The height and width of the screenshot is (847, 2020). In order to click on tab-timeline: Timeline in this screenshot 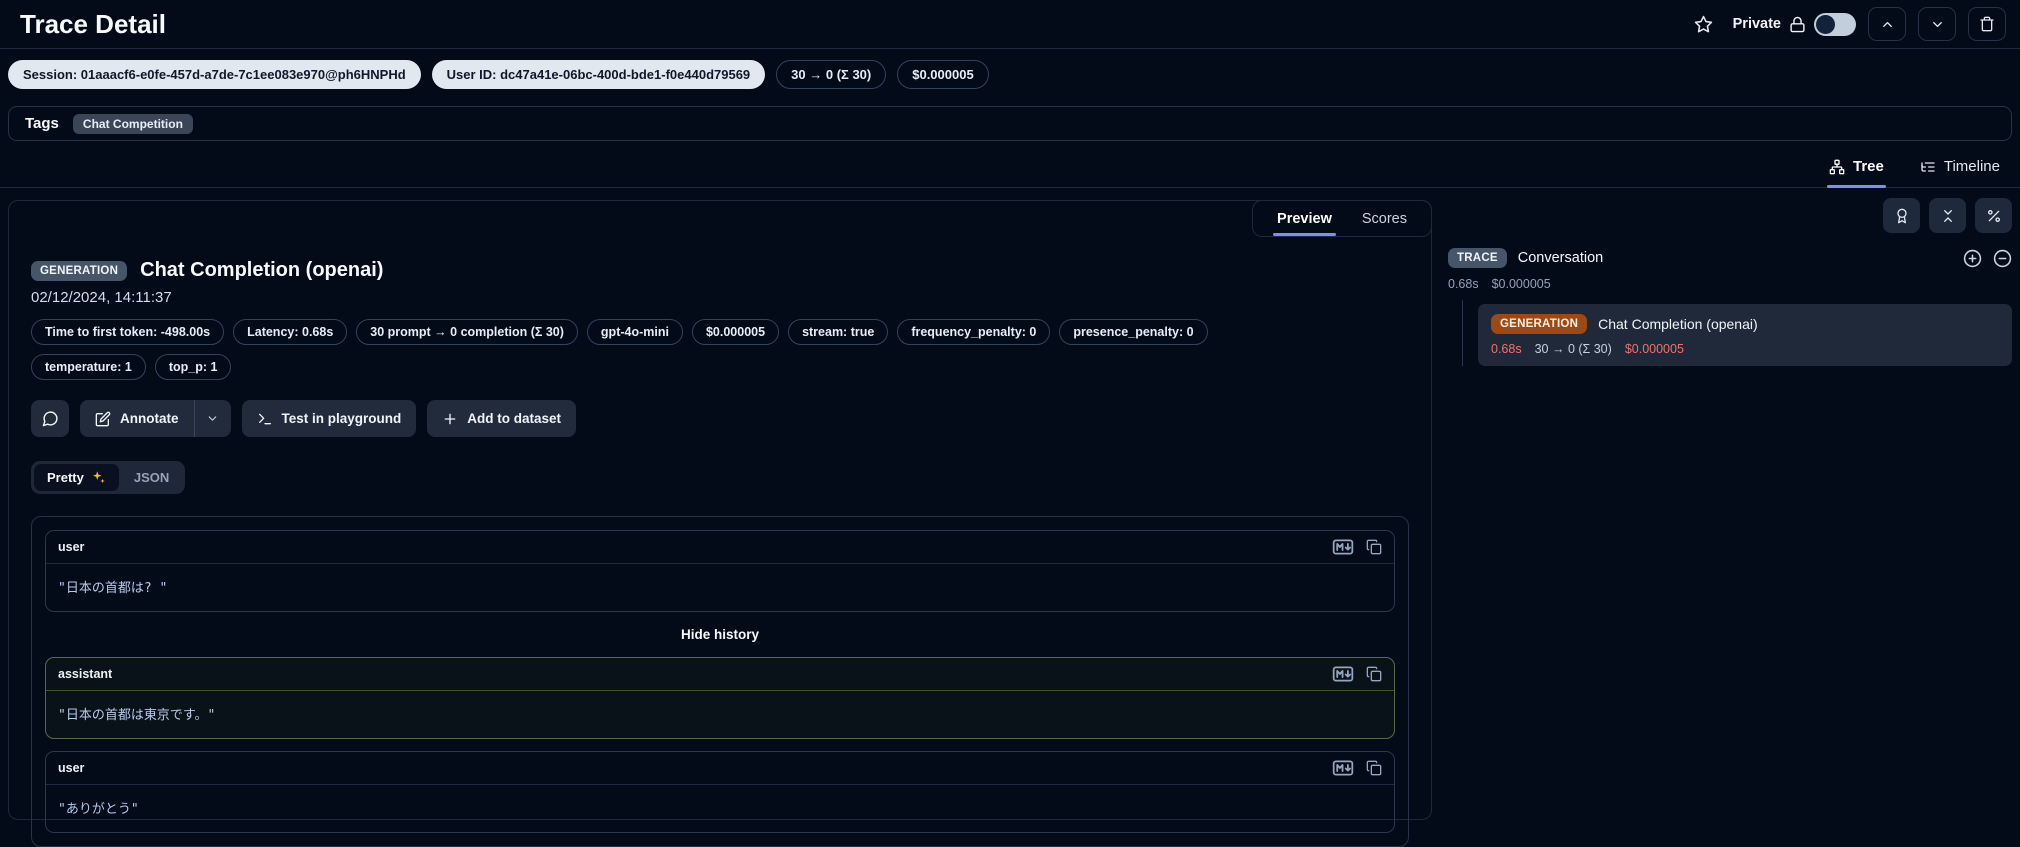, I will do `click(1960, 166)`.